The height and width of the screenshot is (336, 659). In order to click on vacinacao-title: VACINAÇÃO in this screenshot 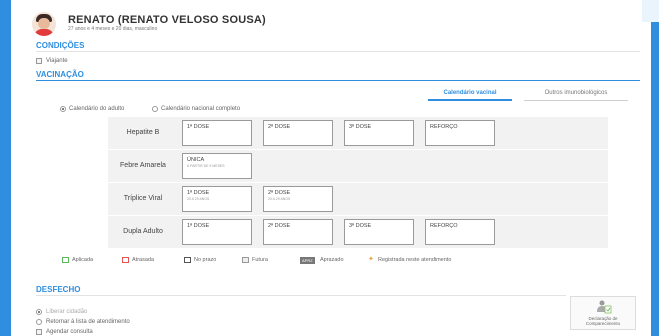, I will do `click(60, 74)`.